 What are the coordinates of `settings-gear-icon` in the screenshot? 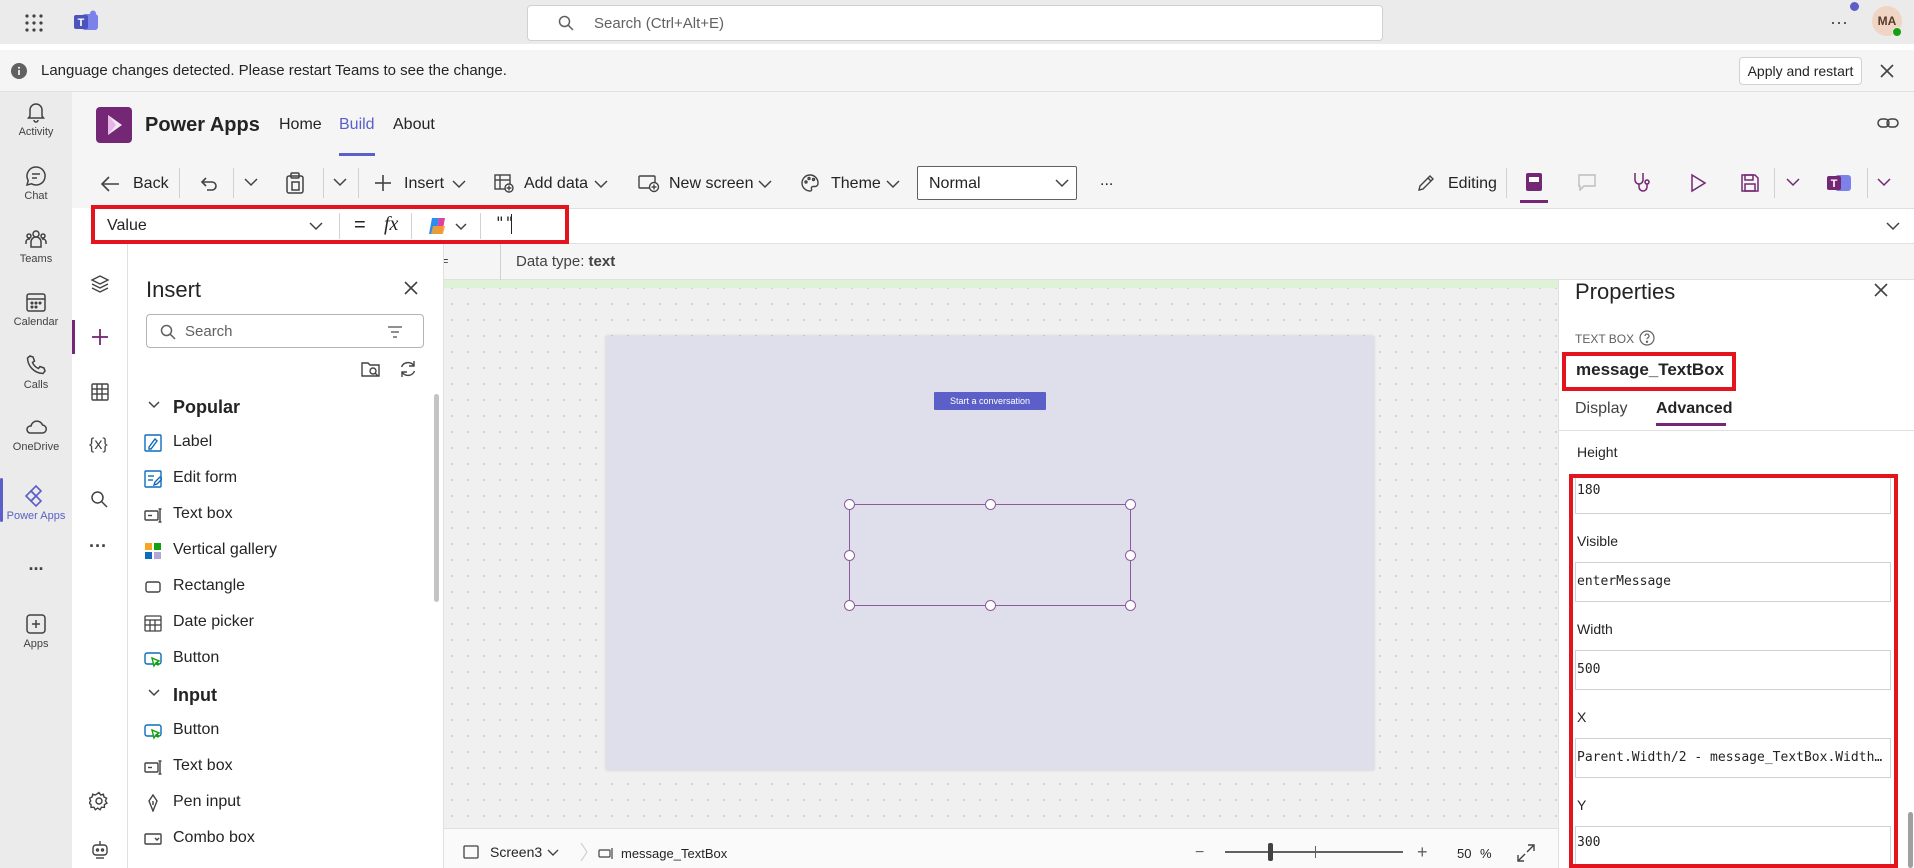 It's located at (99, 801).